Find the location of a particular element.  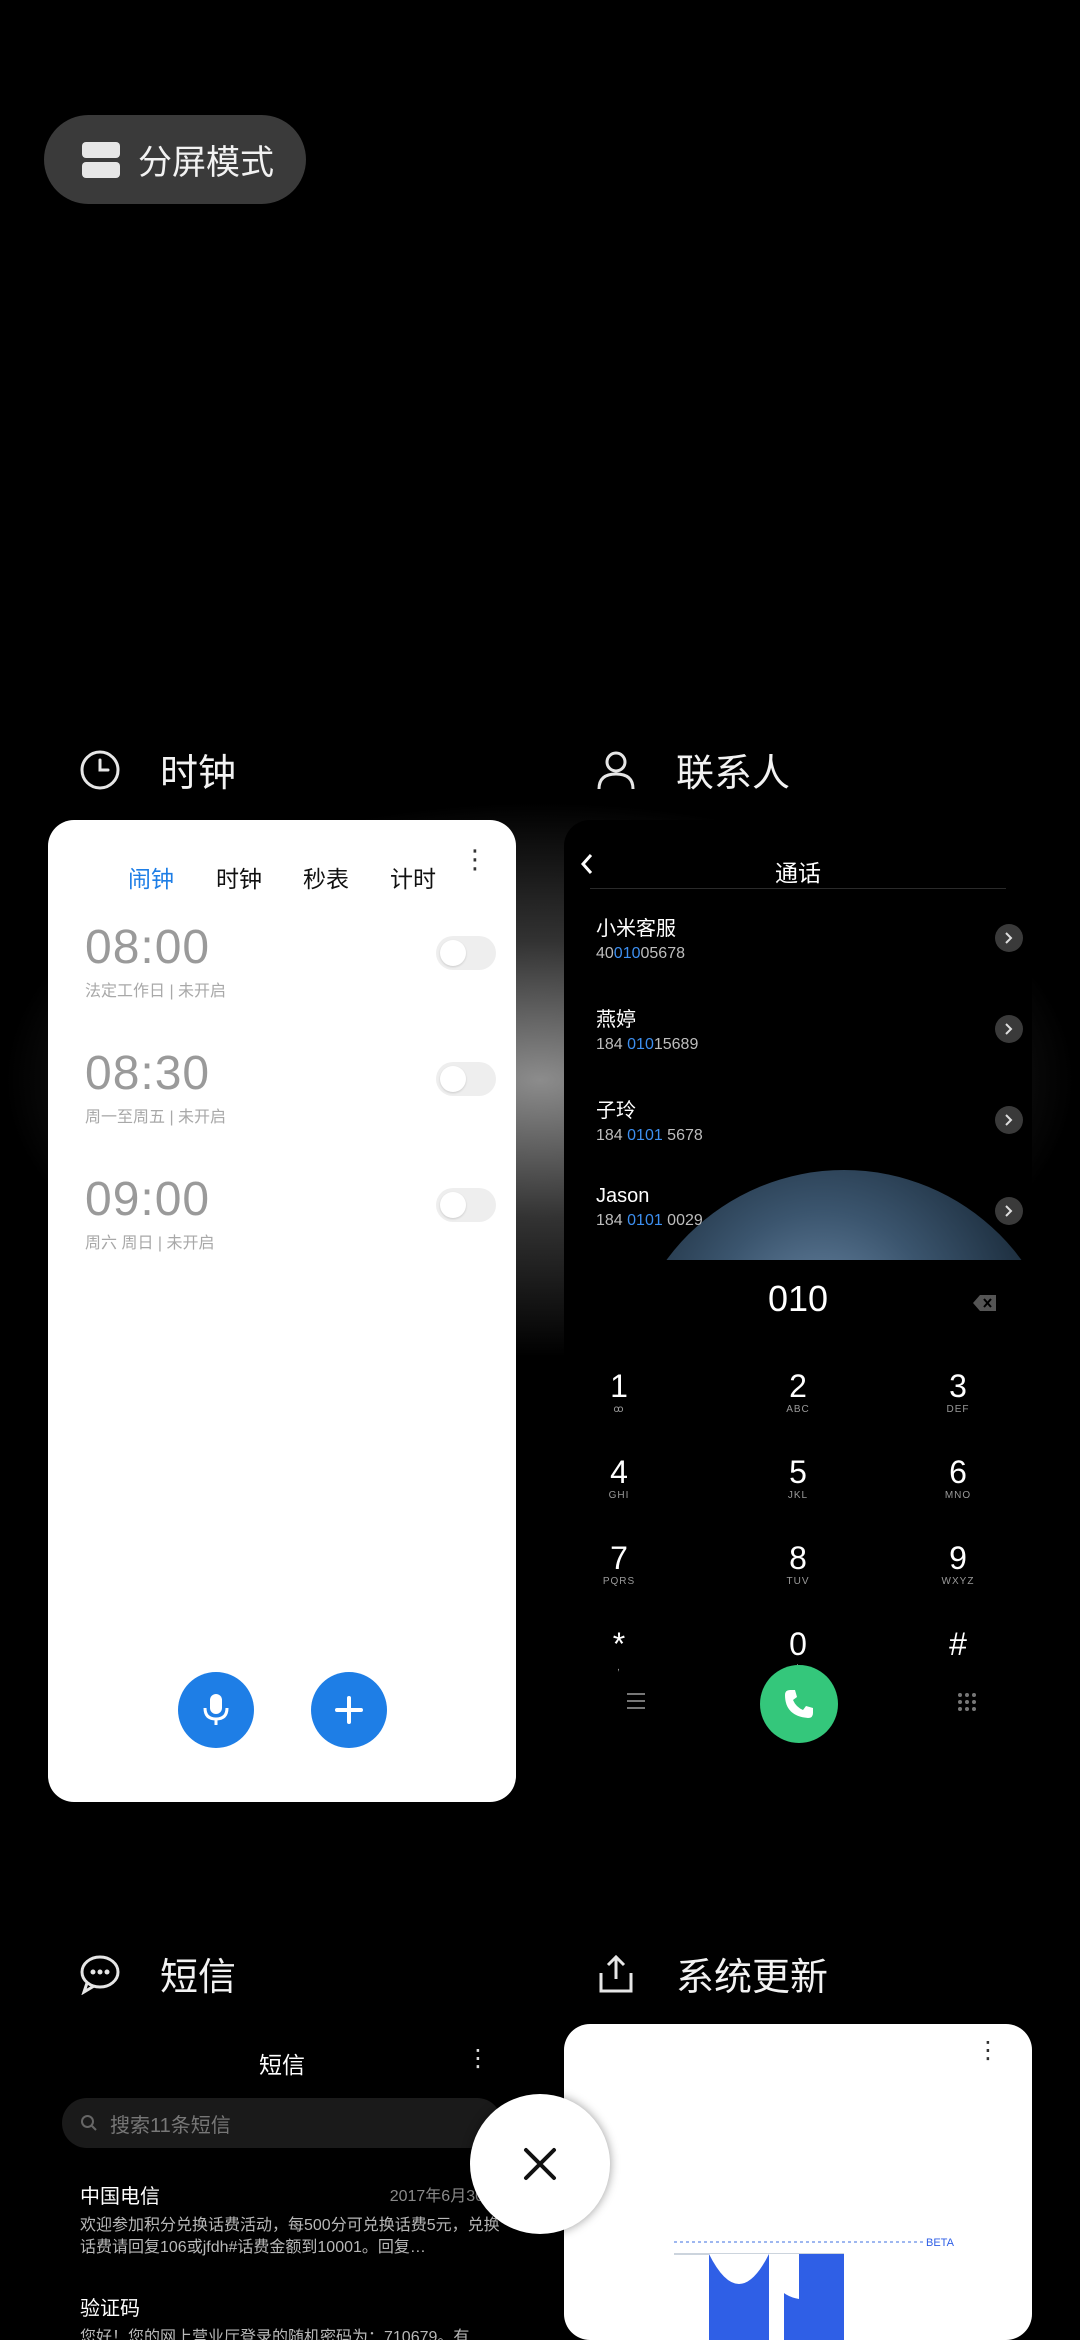

alarm-item: 08:00 法定工作日 | 未开启 is located at coordinates (290, 965).